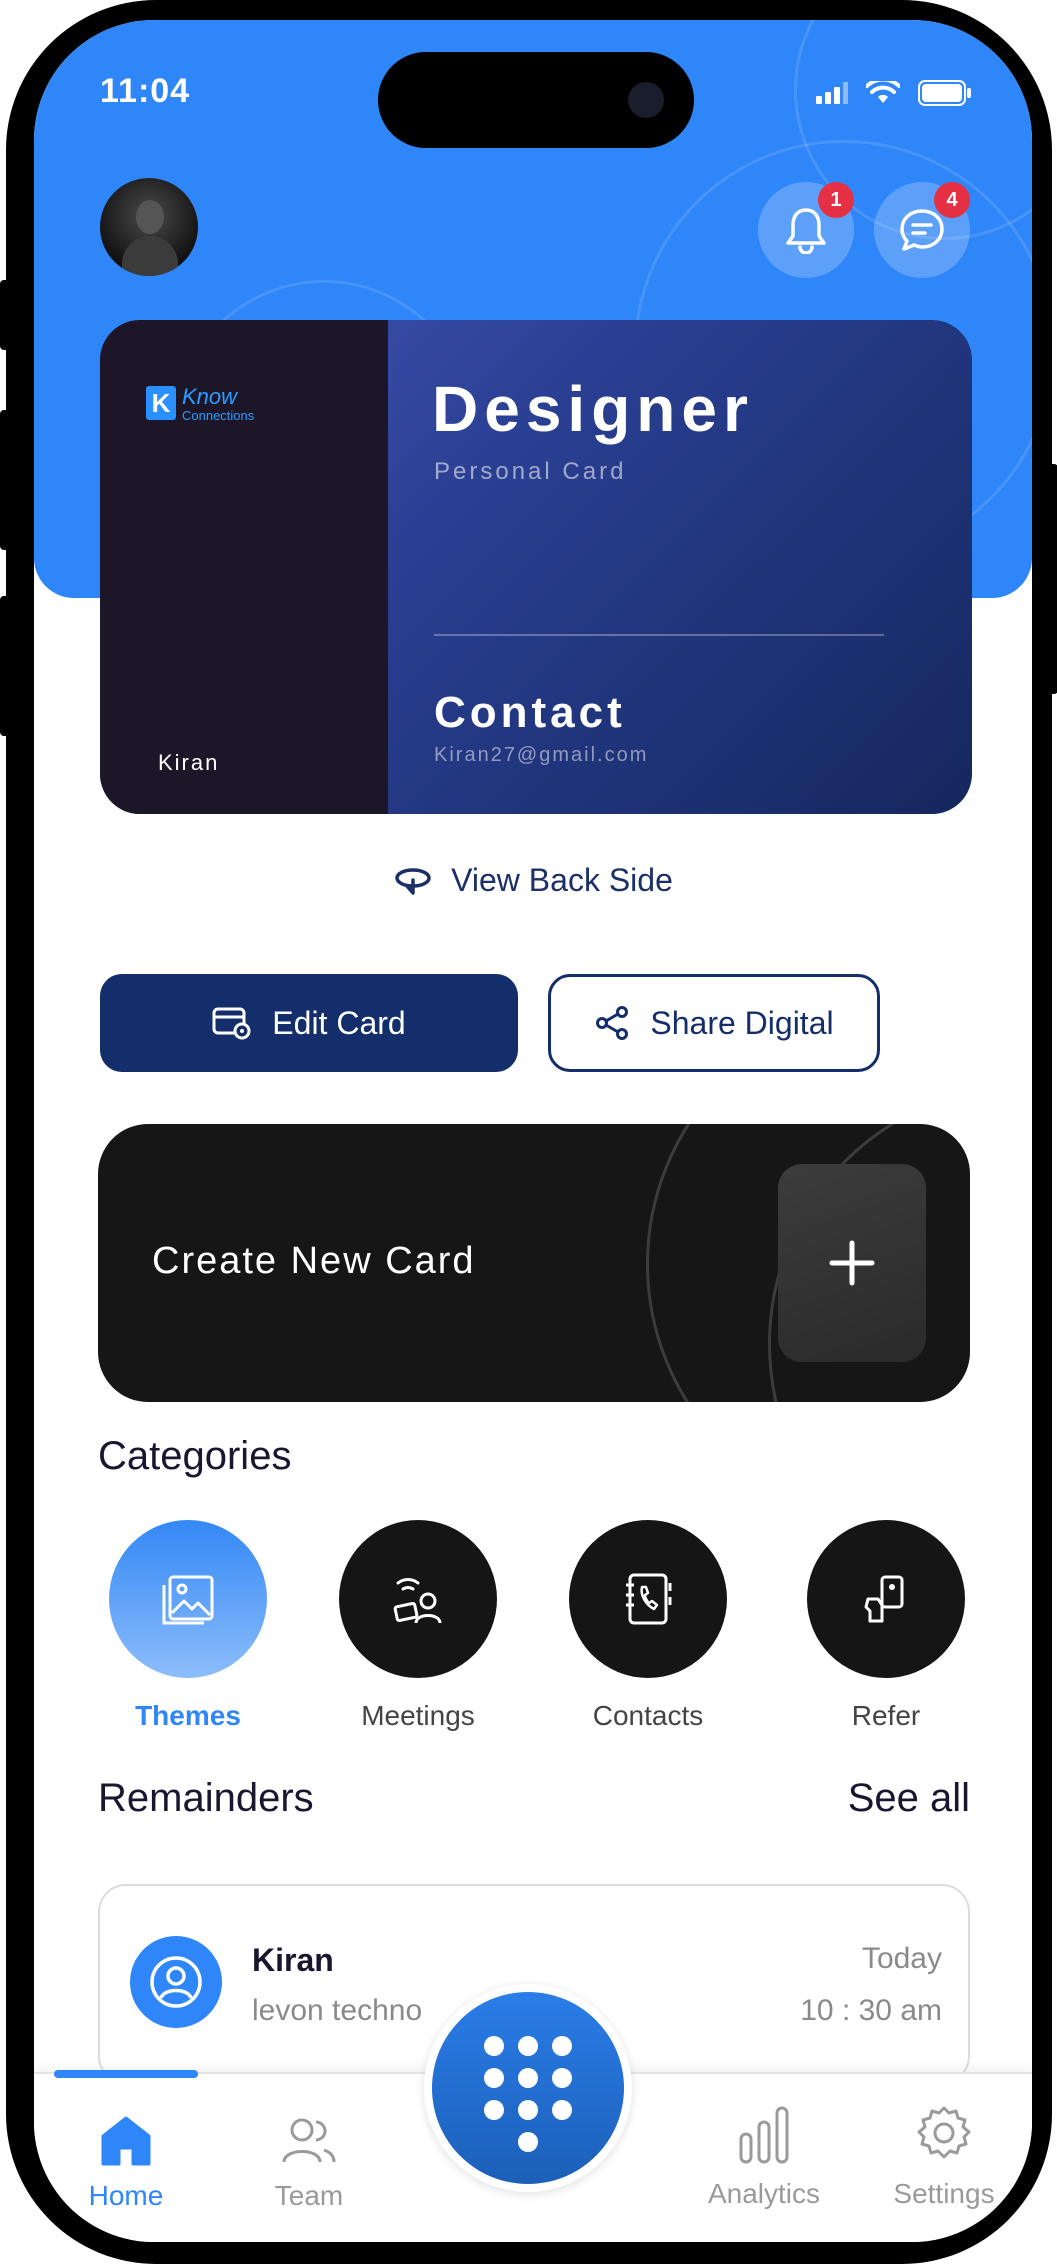 The image size is (1057, 2264). I want to click on create-new-card-label: Create New Card, so click(314, 1261).